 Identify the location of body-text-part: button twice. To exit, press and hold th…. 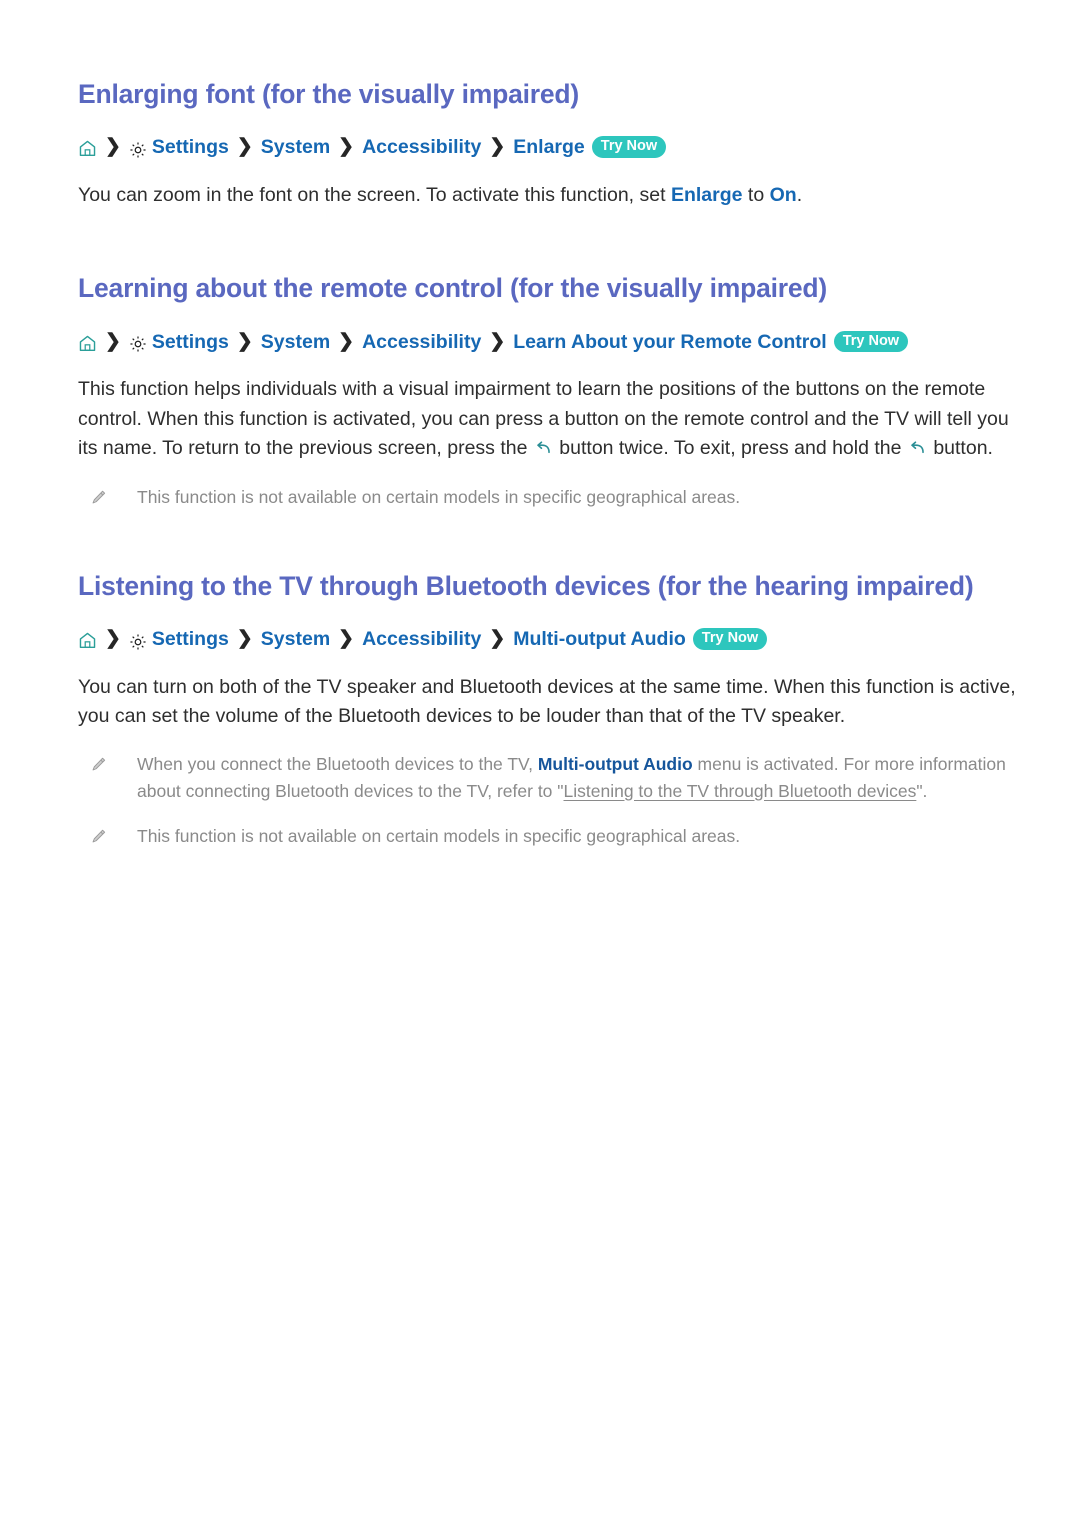
(730, 448).